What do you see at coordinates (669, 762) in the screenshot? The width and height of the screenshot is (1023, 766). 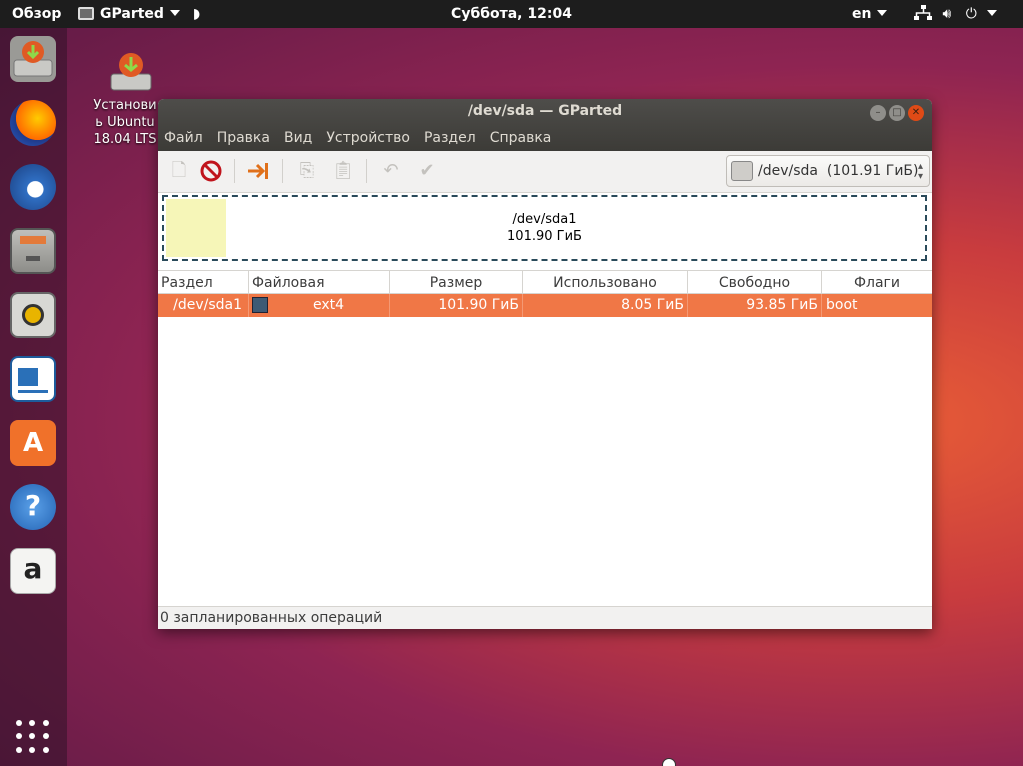 I see `cursor-icon` at bounding box center [669, 762].